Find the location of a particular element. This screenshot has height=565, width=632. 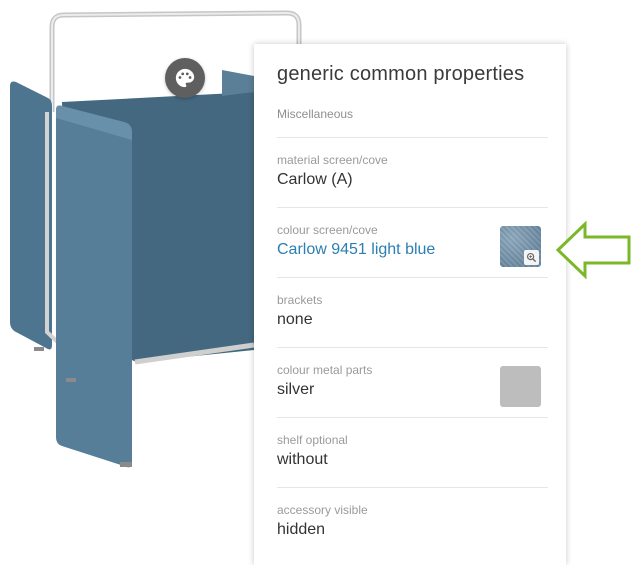

panel-title: generic common properties is located at coordinates (401, 74).